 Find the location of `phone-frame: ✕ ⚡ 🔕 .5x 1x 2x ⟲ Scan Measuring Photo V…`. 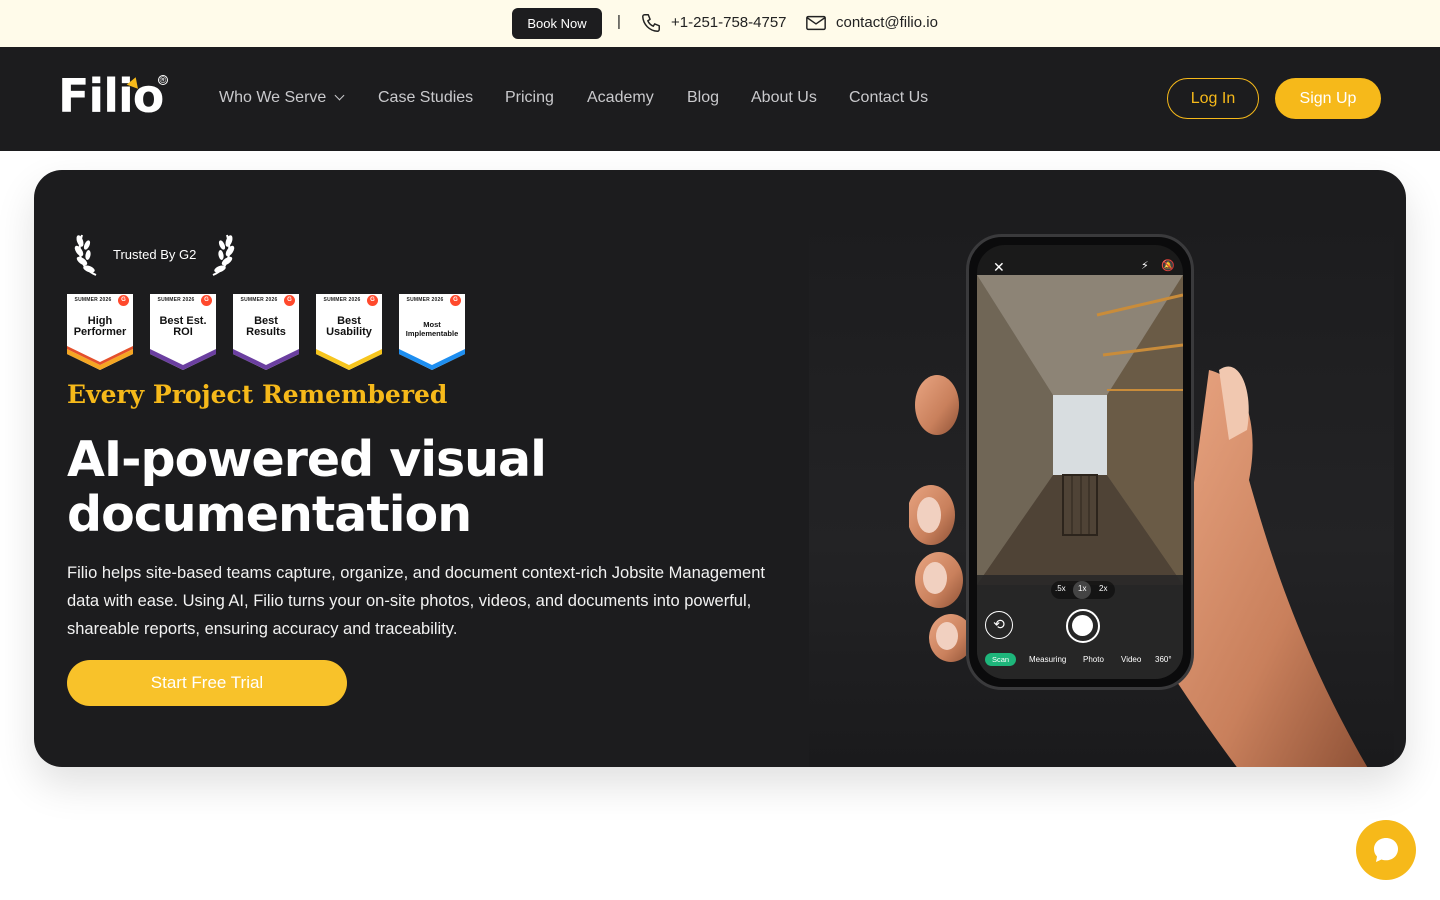

phone-frame: ✕ ⚡ 🔕 .5x 1x 2x ⟲ Scan Measuring Photo V… is located at coordinates (1080, 462).